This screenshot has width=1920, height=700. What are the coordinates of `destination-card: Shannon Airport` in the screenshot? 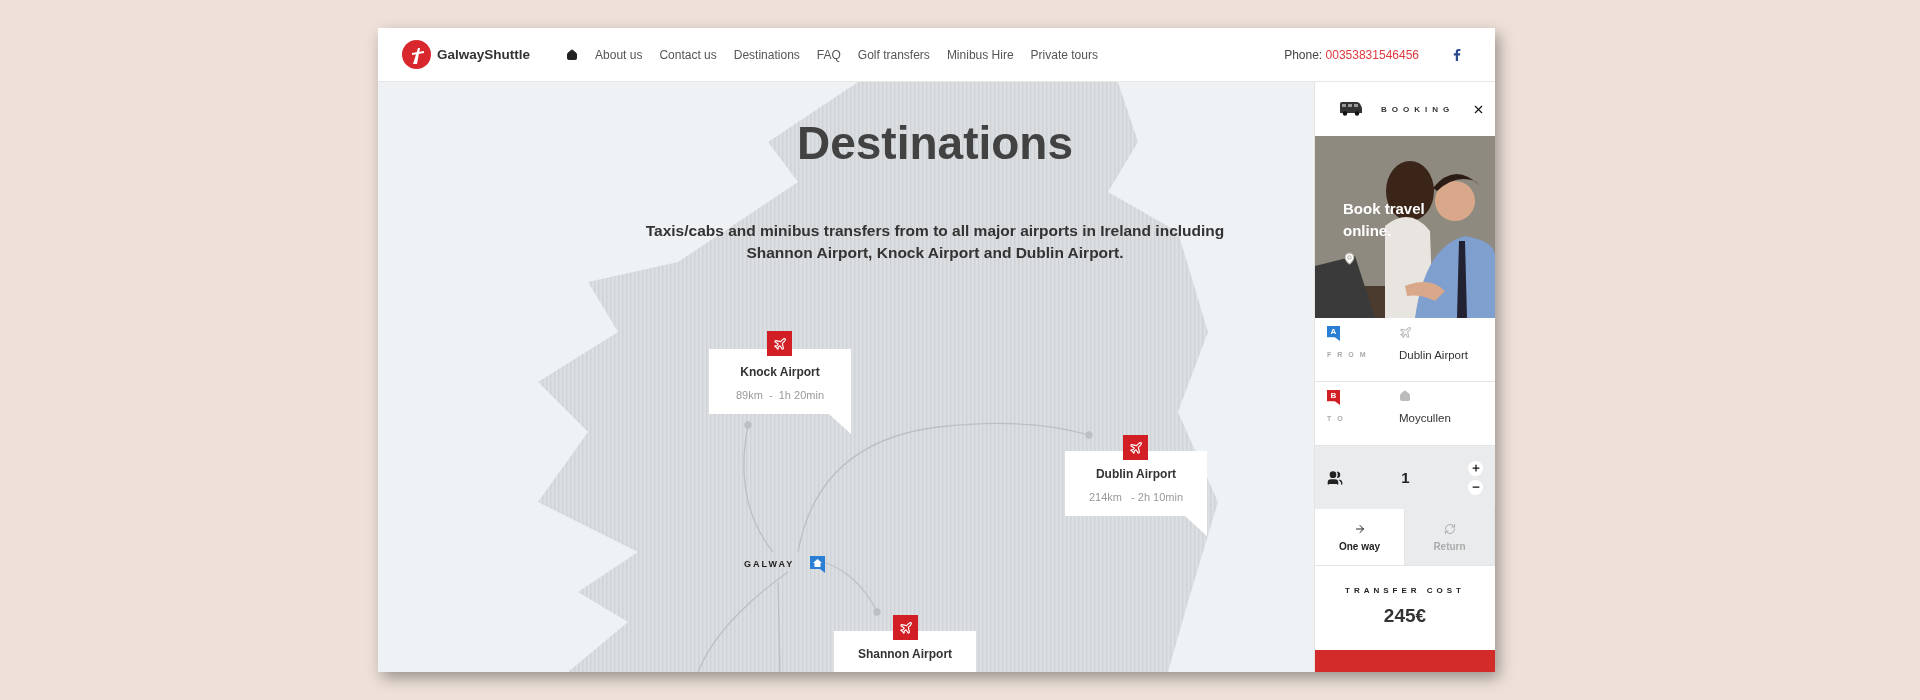 It's located at (905, 651).